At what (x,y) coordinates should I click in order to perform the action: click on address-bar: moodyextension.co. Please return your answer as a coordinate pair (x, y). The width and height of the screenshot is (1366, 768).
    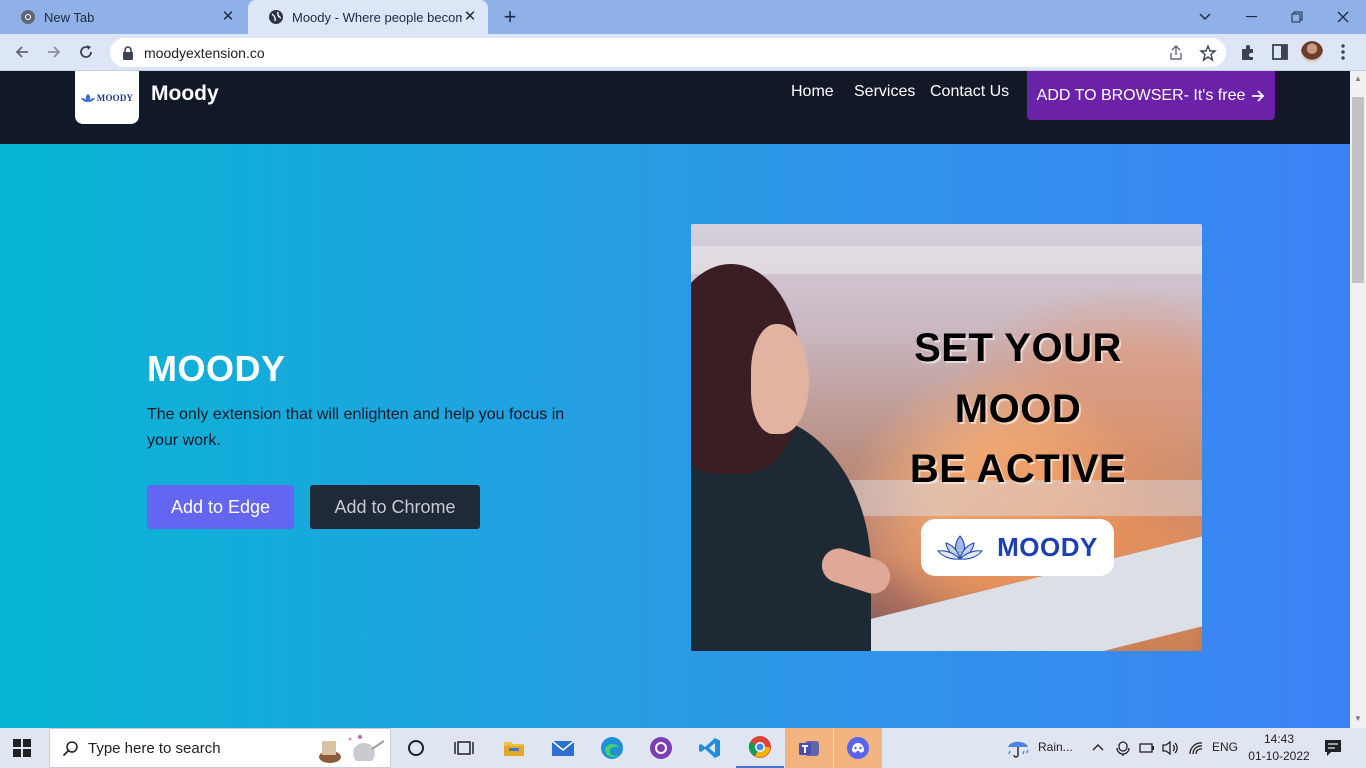
    Looking at the image, I should click on (668, 52).